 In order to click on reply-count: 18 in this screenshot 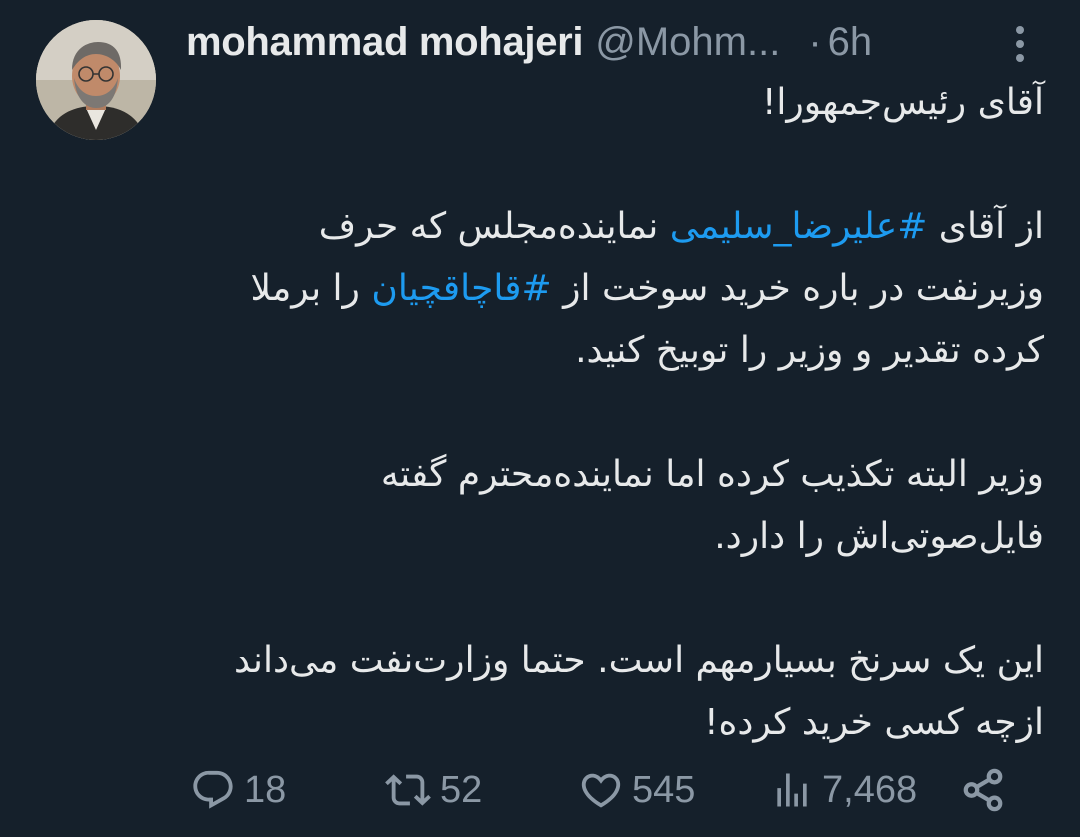, I will do `click(265, 789)`.